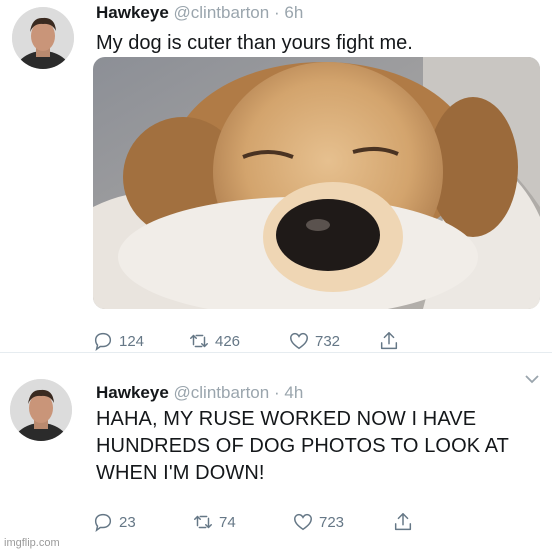 The height and width of the screenshot is (553, 552). Describe the element at coordinates (142, 522) in the screenshot. I see `reply-button: 23` at that location.